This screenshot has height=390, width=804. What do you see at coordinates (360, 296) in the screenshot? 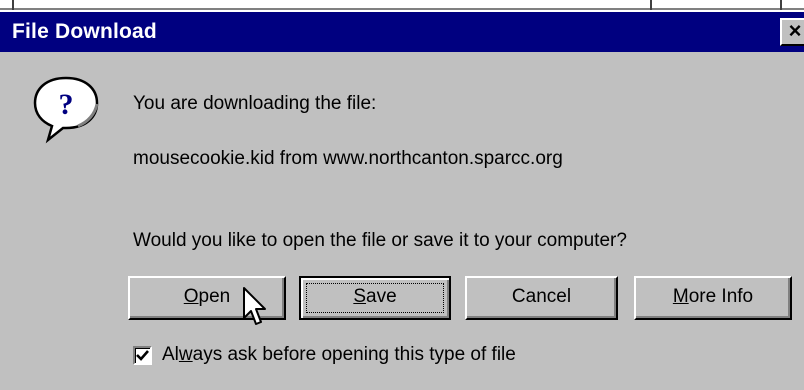
I see `save-mnemonic: S` at bounding box center [360, 296].